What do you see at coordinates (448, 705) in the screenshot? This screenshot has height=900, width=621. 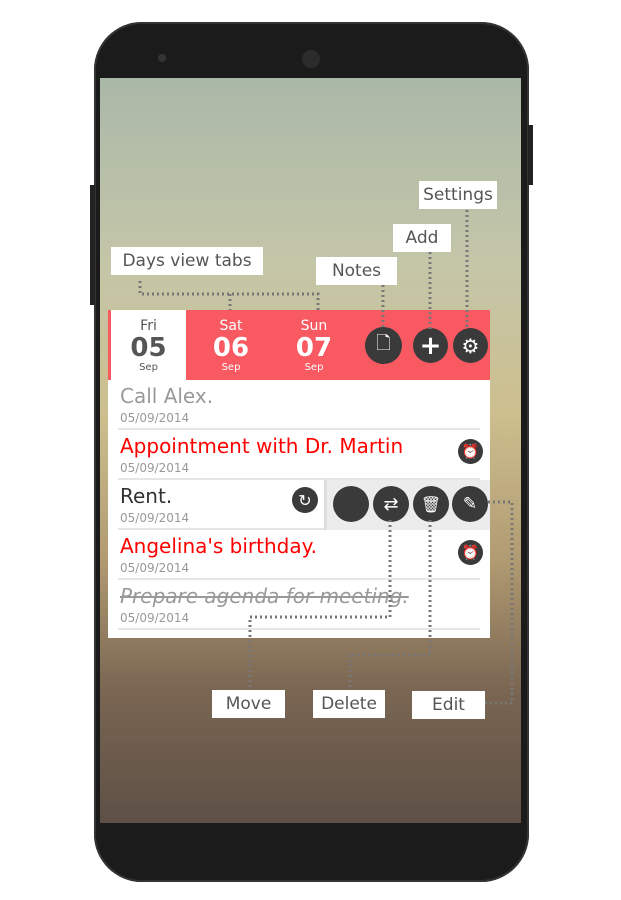 I see `callout-edit: Edit` at bounding box center [448, 705].